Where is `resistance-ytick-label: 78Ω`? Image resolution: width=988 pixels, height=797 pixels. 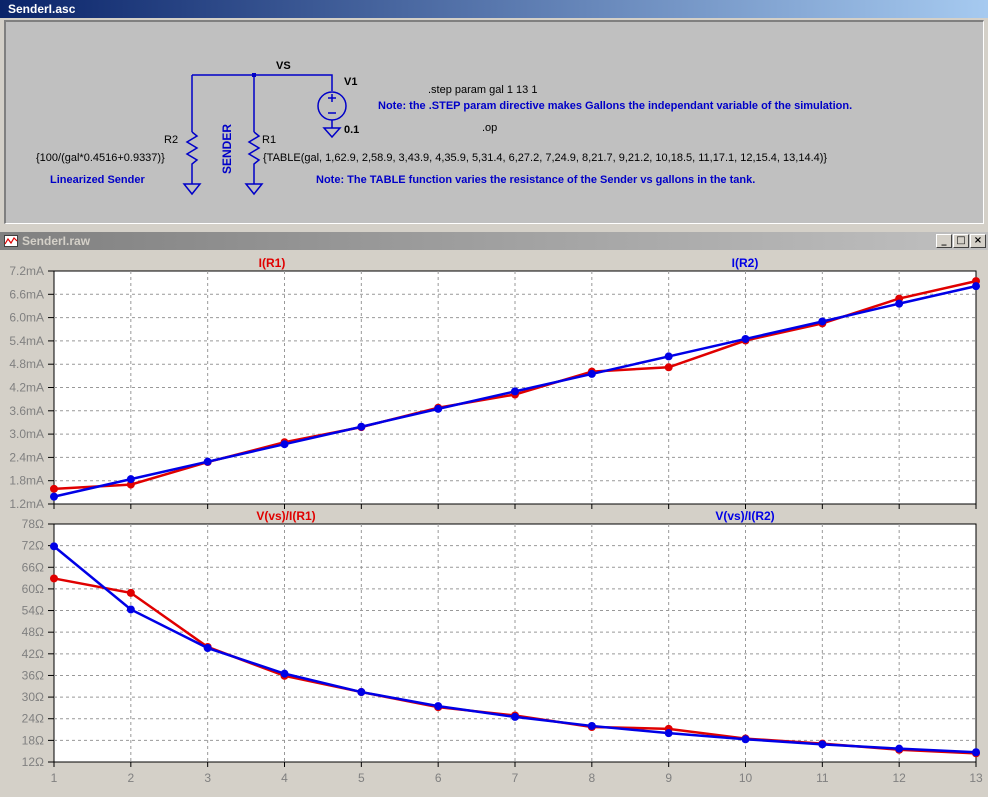
resistance-ytick-label: 78Ω is located at coordinates (33, 524).